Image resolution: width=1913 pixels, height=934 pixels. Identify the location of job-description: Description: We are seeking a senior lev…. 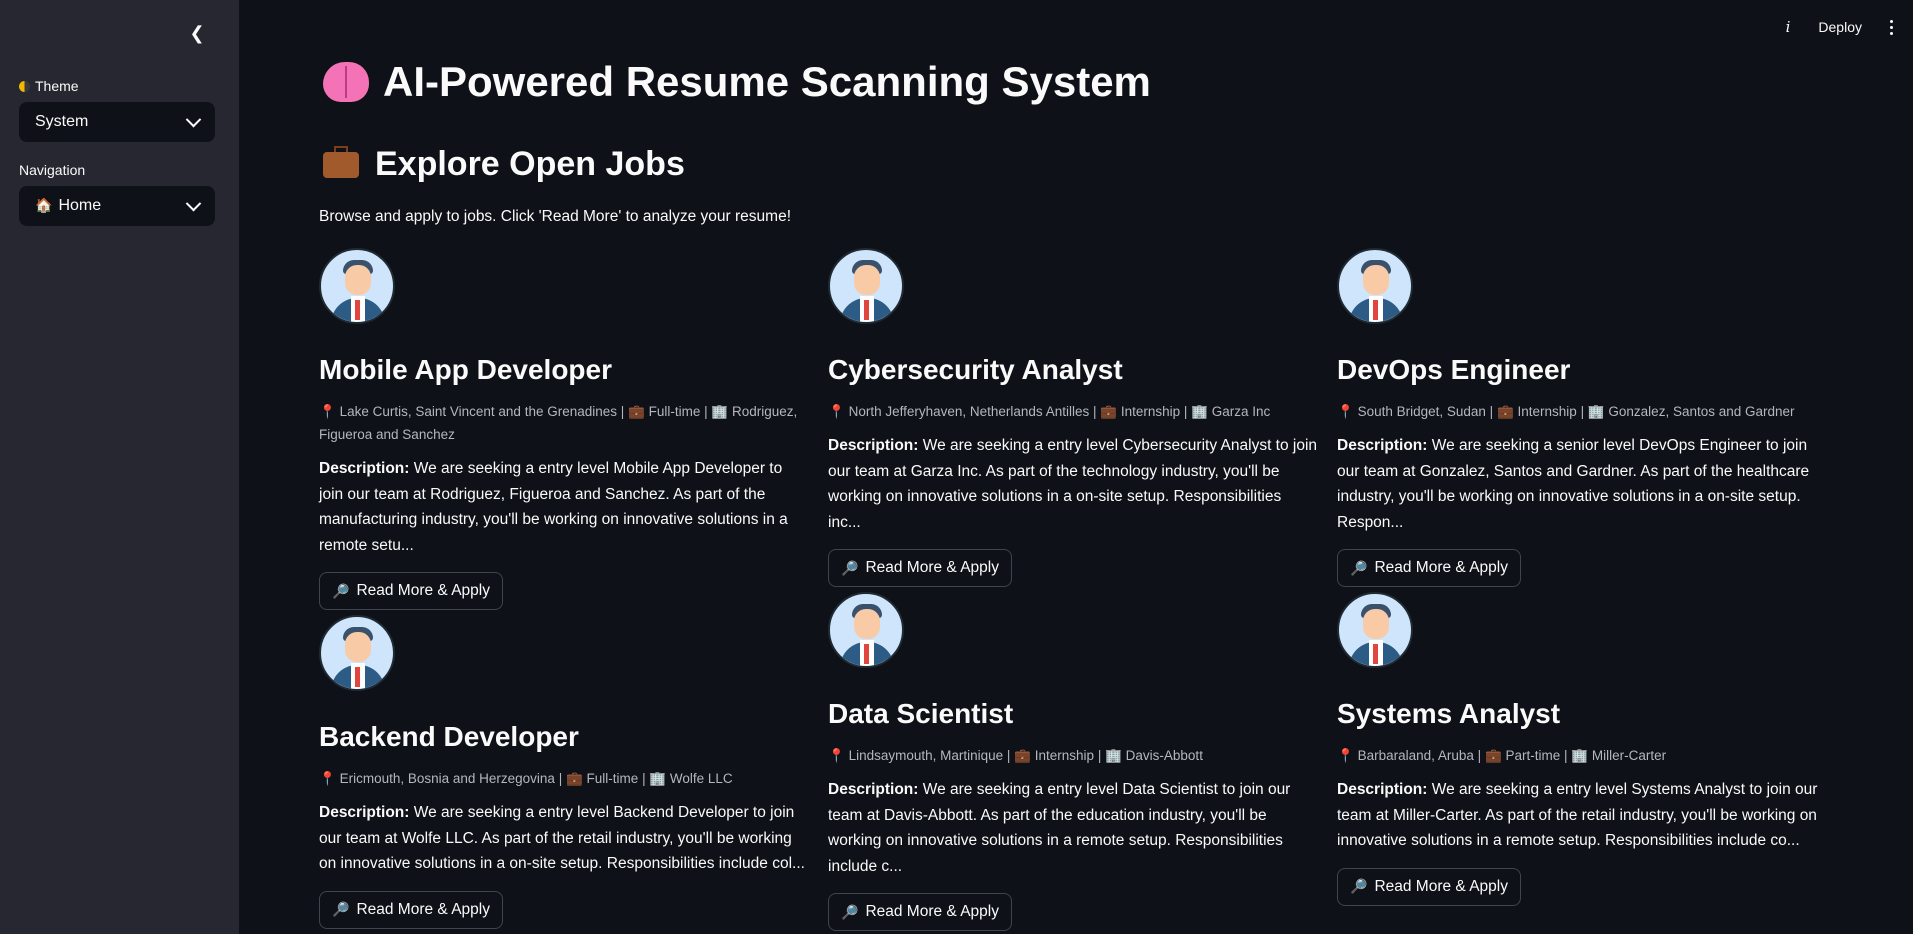
(1573, 484).